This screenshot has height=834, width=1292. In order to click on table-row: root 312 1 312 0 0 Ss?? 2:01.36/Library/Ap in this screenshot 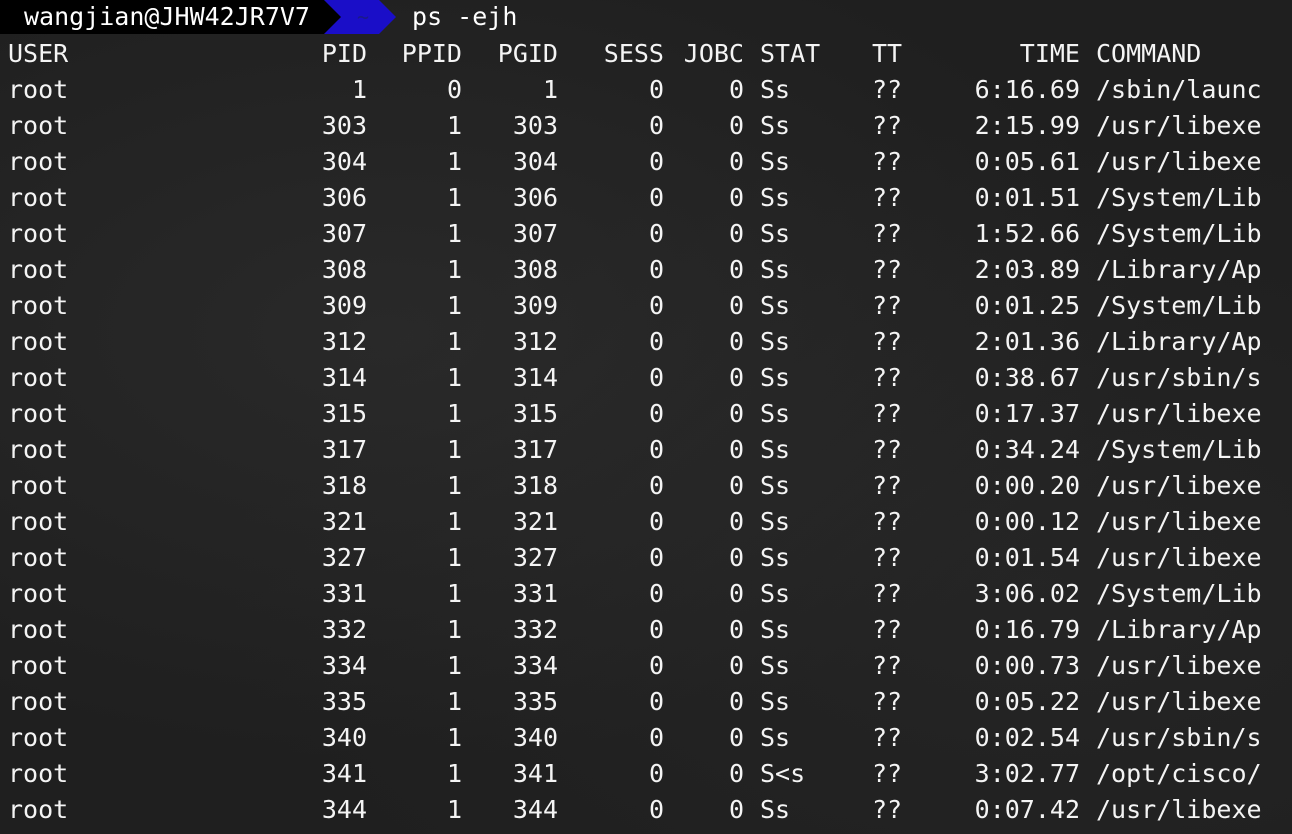, I will do `click(650, 342)`.